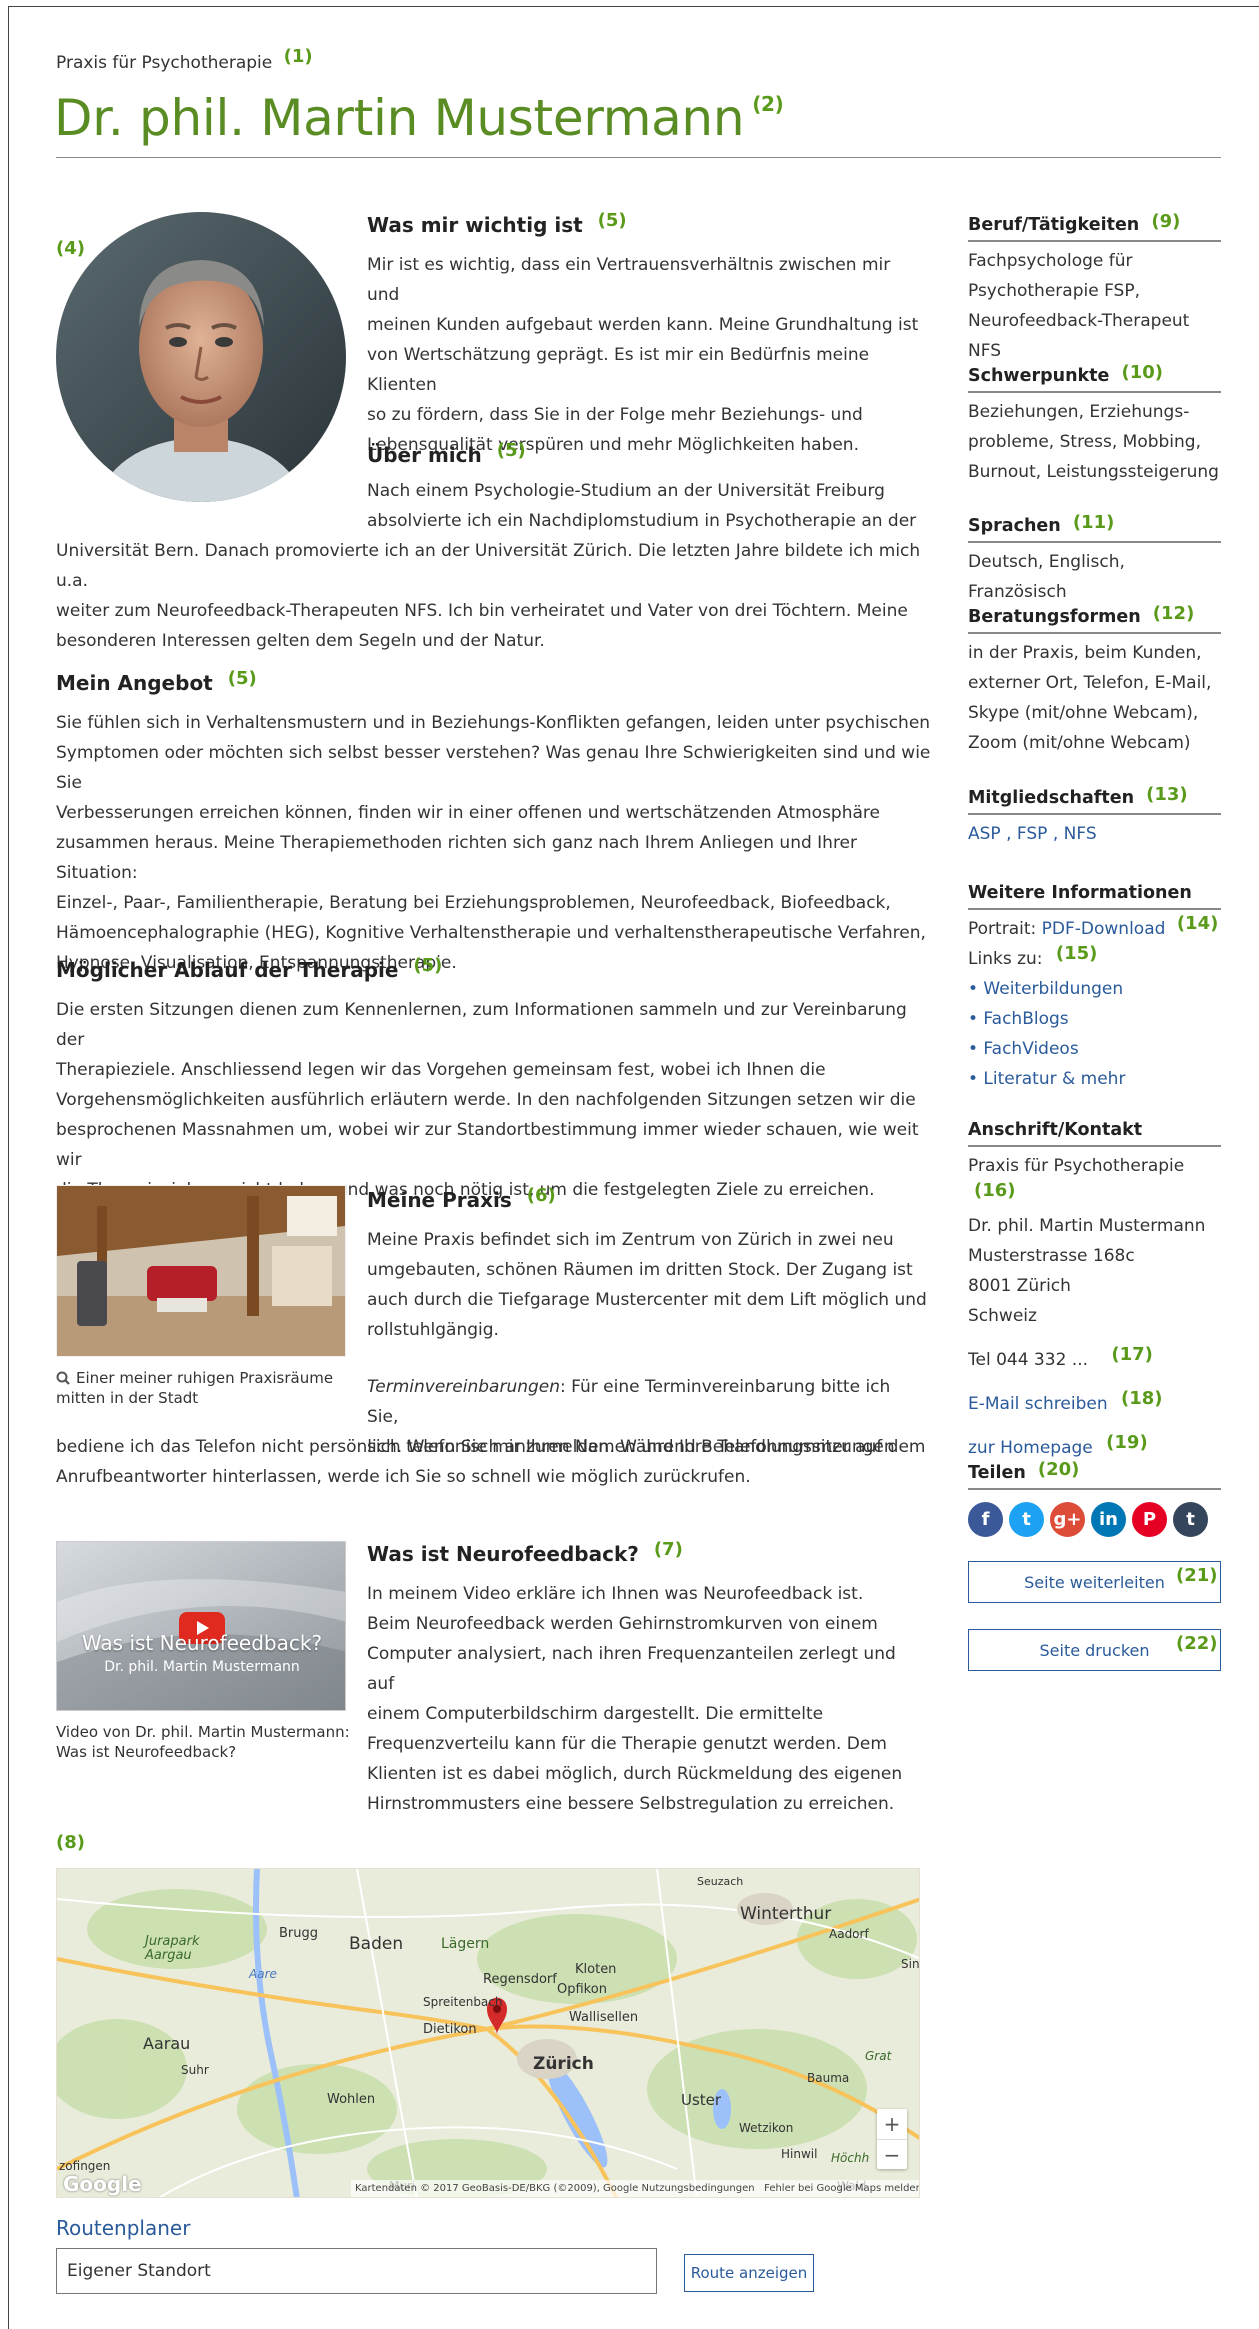 Image resolution: width=1259 pixels, height=2329 pixels. I want to click on map-label: Opfikon, so click(582, 1989).